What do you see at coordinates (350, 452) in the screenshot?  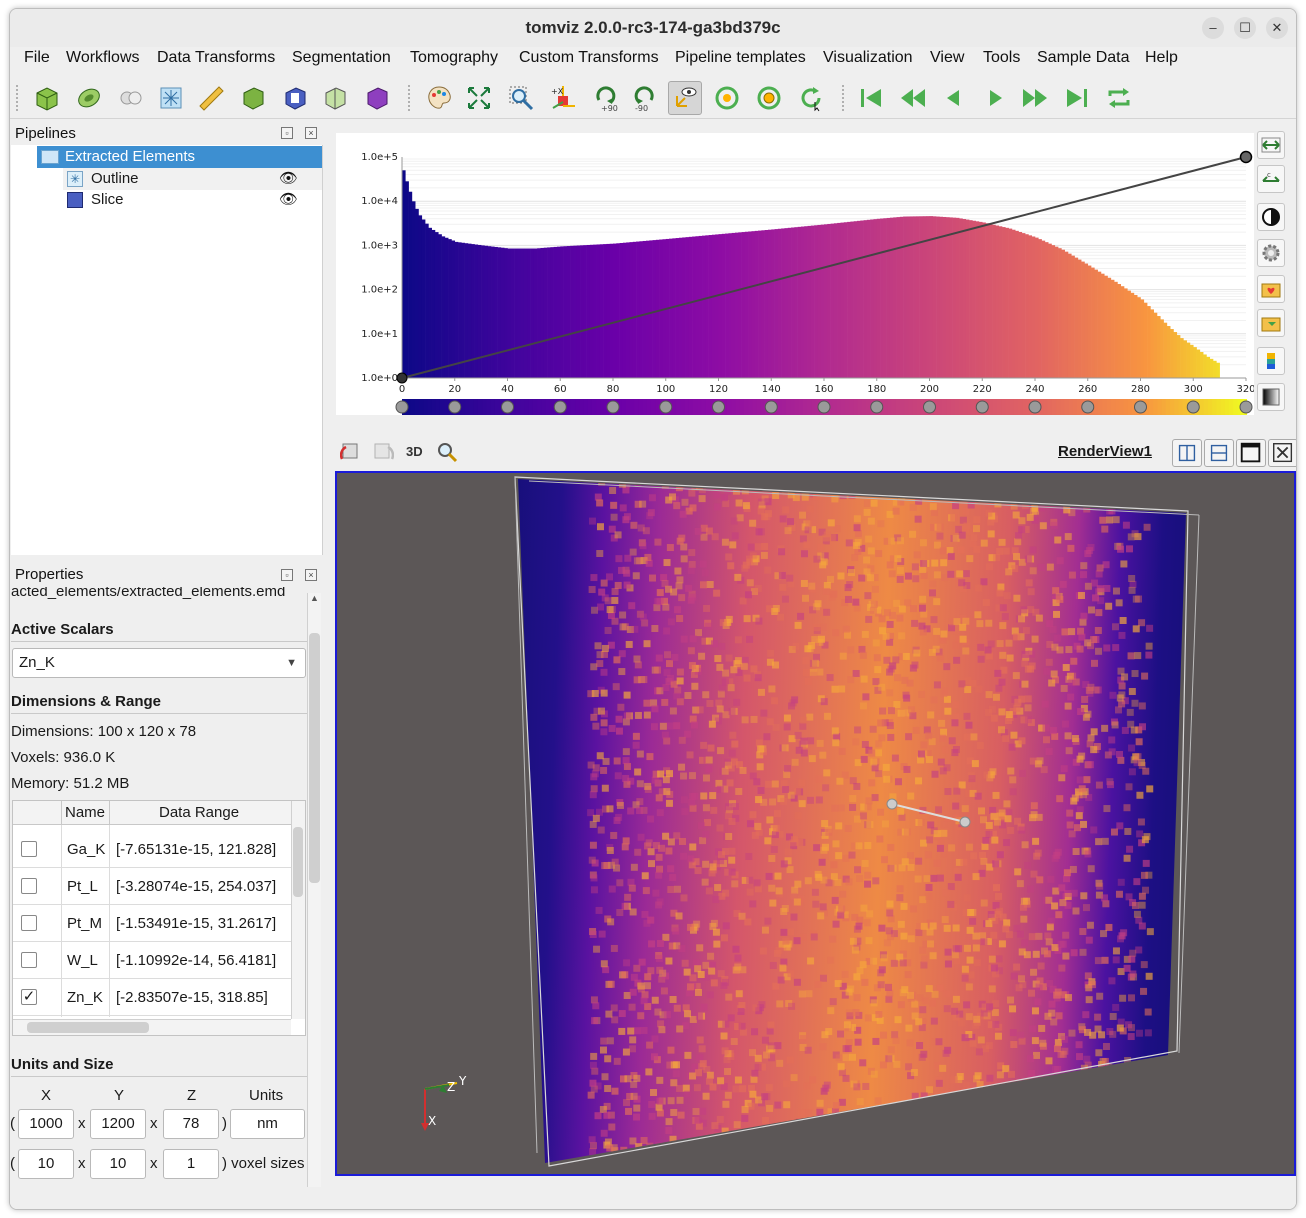 I see `reset-camera-red-icon` at bounding box center [350, 452].